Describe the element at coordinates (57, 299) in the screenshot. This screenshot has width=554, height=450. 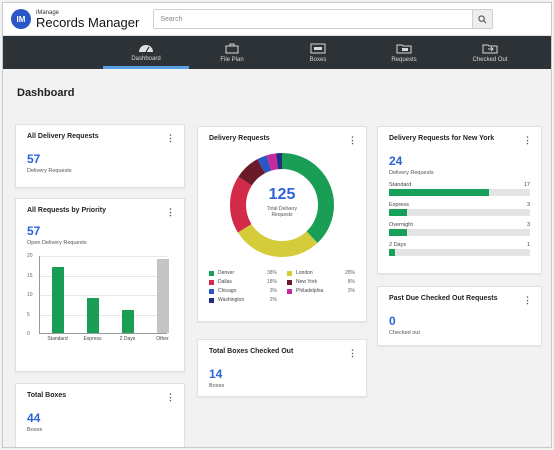
I see `bar-standard` at that location.